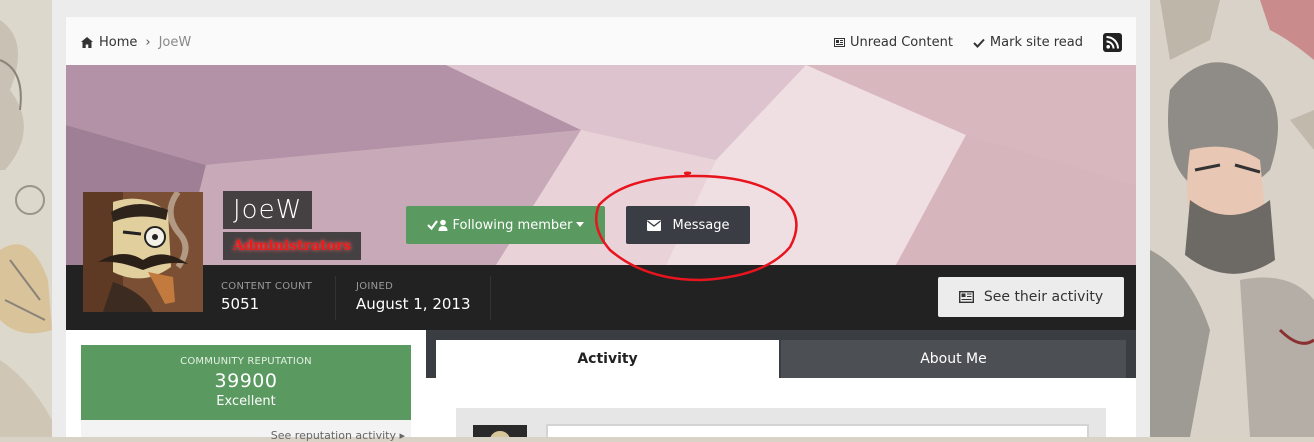 This screenshot has width=1314, height=442. Describe the element at coordinates (1036, 42) in the screenshot. I see `mark-site-read-label: Mark site read` at that location.